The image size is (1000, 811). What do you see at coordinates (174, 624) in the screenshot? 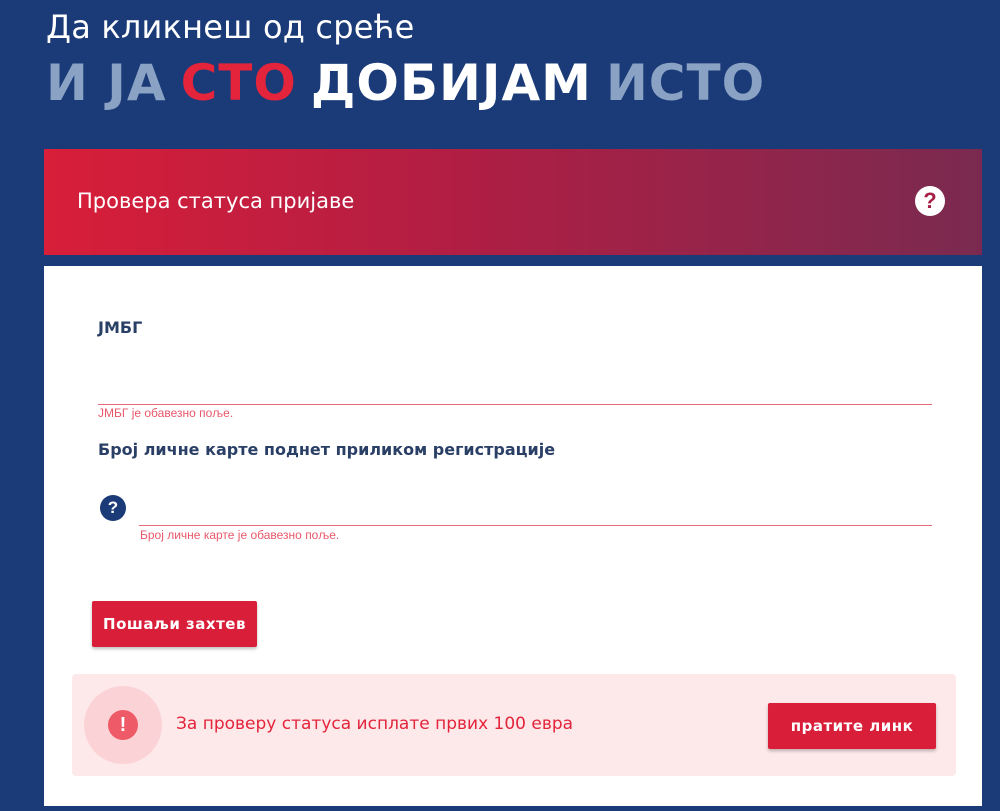
I see `submit-button: Пошаљи захтев` at bounding box center [174, 624].